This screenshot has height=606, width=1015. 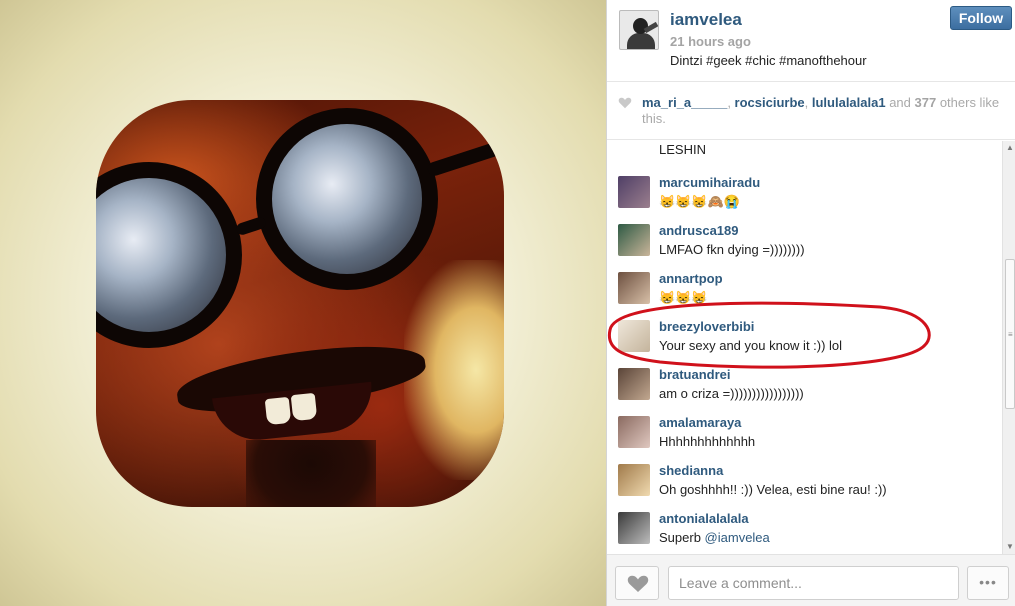 I want to click on like-user-2: rocsiciurbe, so click(x=770, y=102).